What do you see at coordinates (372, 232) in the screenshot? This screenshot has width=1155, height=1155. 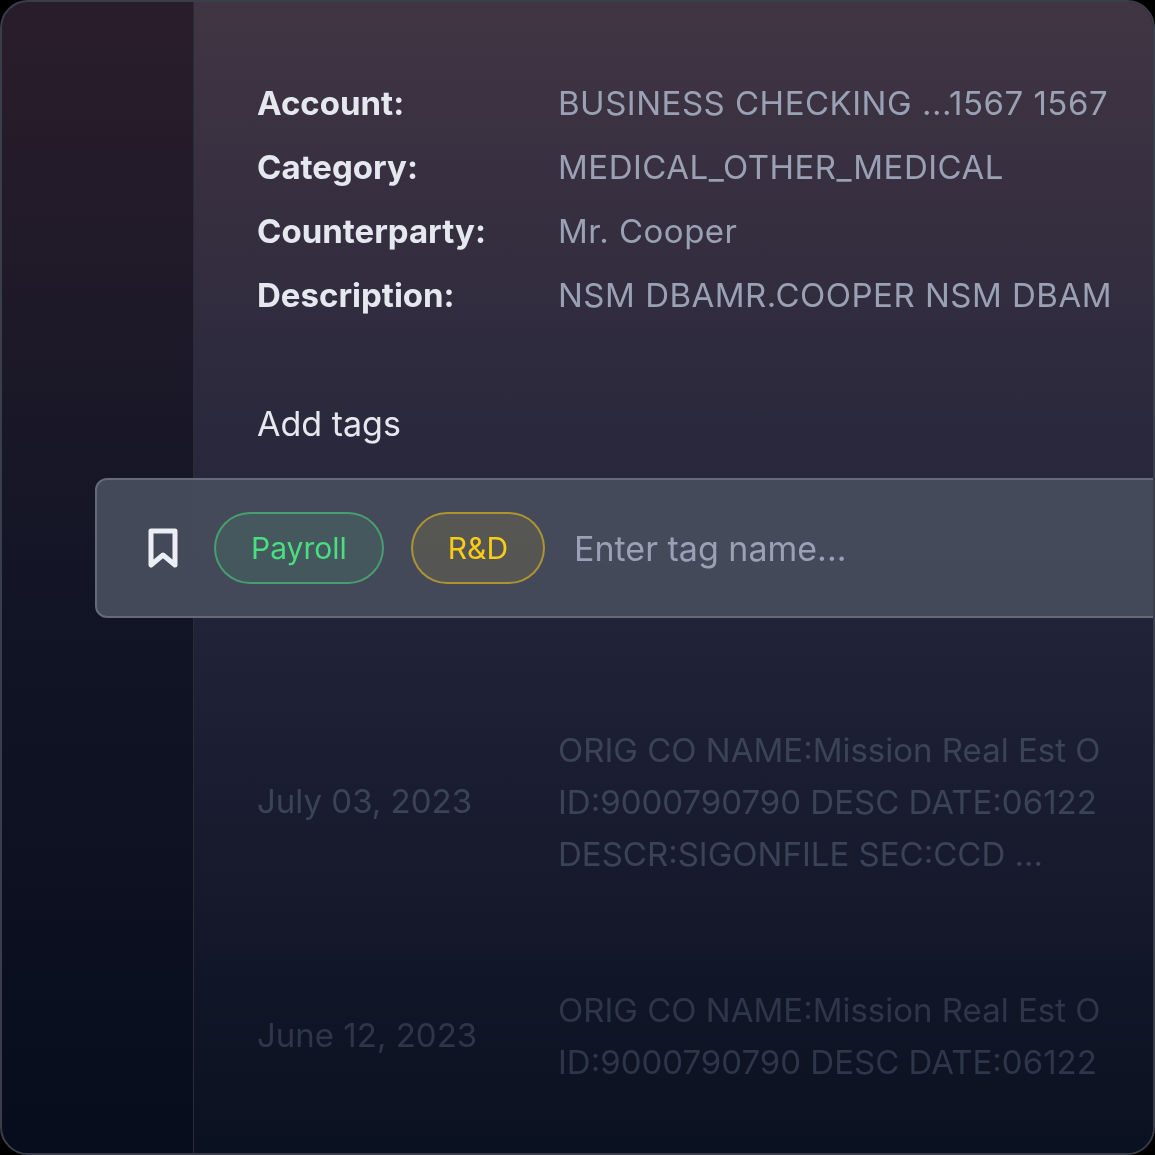 I see `field-label: Counterparty:` at bounding box center [372, 232].